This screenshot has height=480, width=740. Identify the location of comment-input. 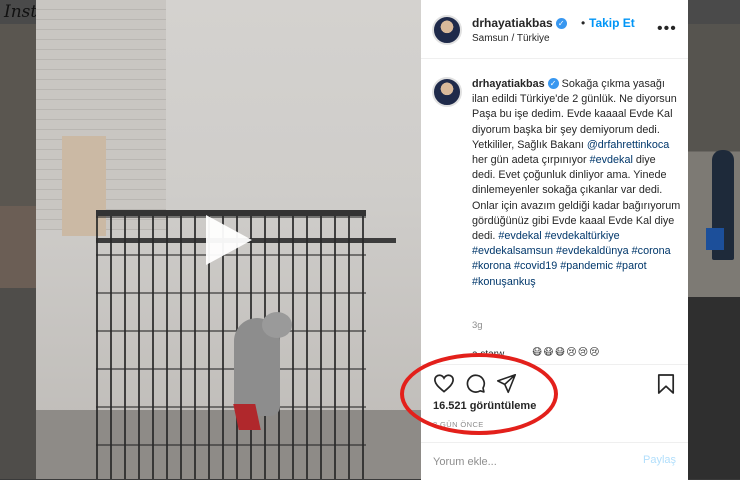
(528, 462).